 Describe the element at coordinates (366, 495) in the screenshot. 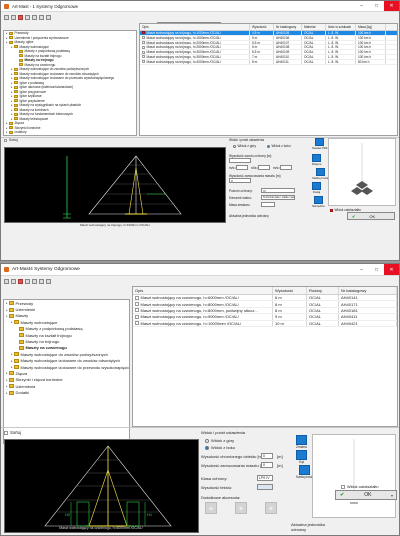

I see `ok-button: ✔ OK ▾` at that location.